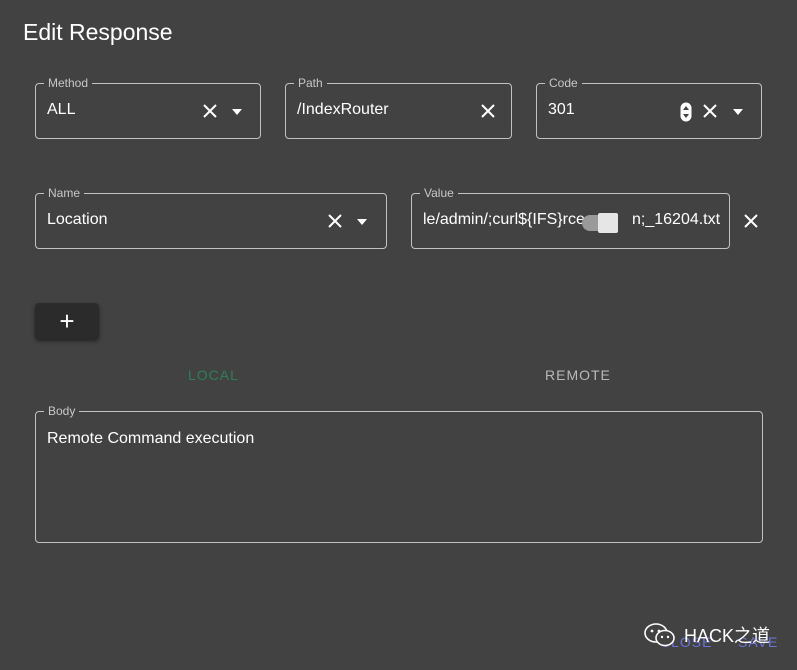 This screenshot has width=797, height=670. Describe the element at coordinates (563, 83) in the screenshot. I see `code-label: Code` at that location.